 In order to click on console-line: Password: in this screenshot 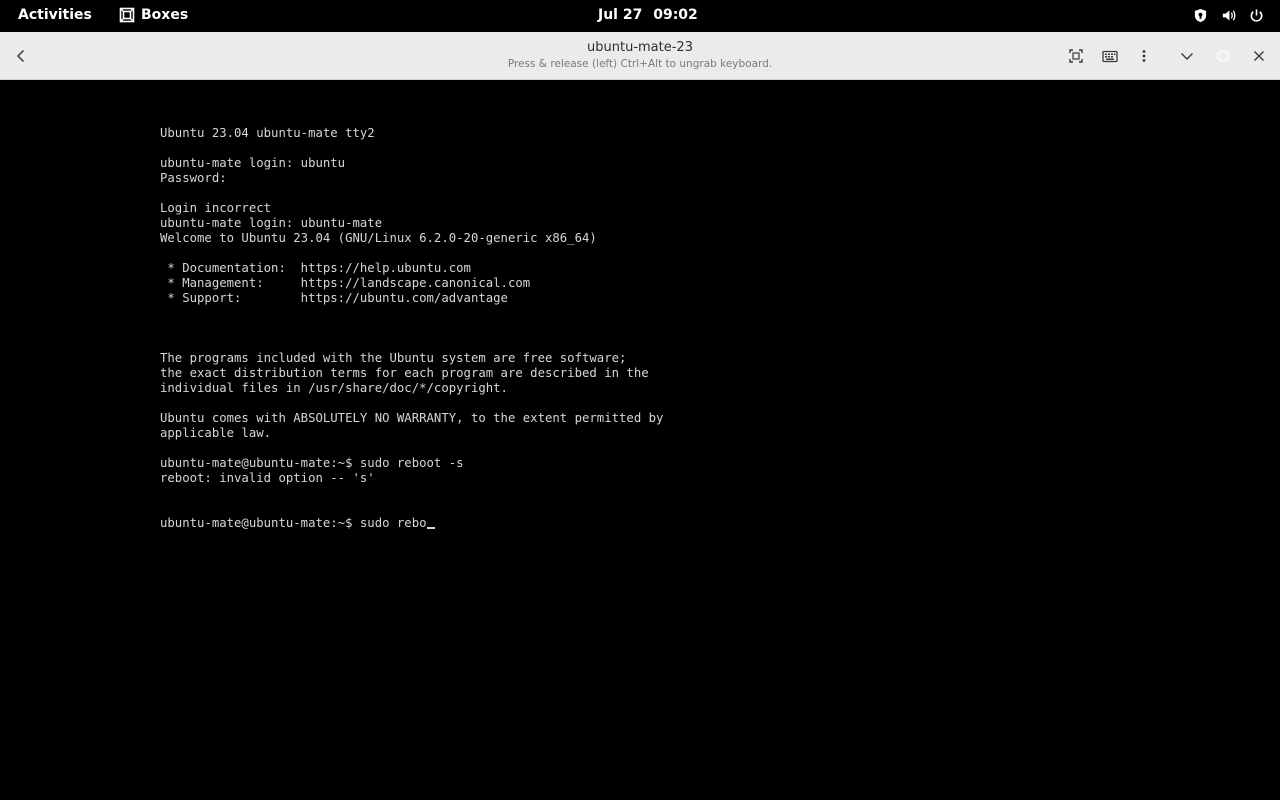, I will do `click(193, 178)`.